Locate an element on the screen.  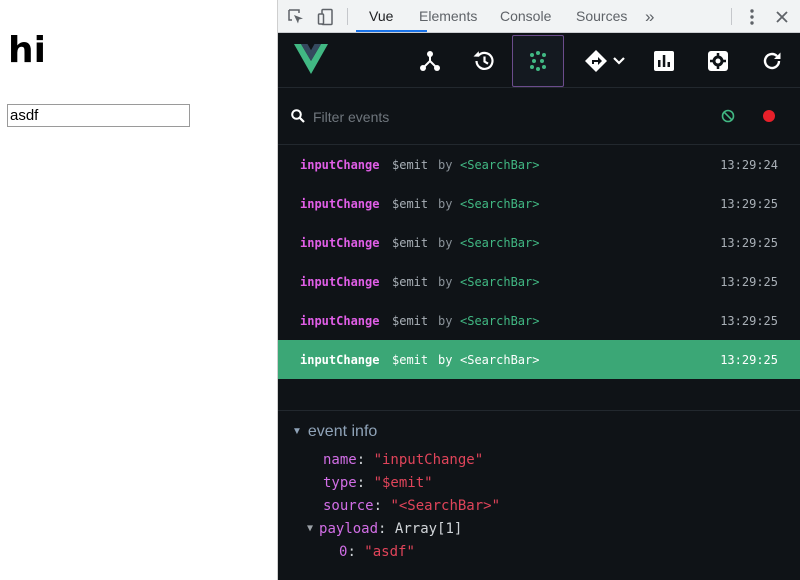
tab-elements: Elements is located at coordinates (448, 16).